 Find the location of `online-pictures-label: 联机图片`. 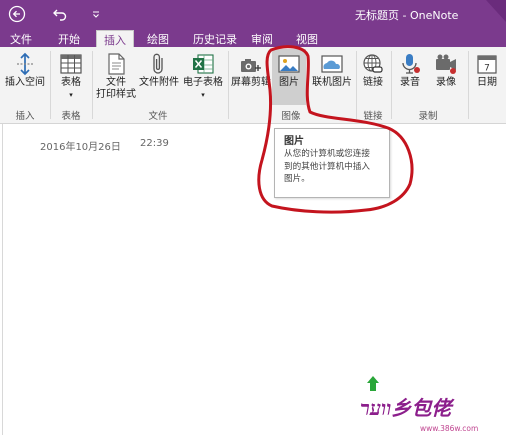

online-pictures-label: 联机图片 is located at coordinates (332, 82).